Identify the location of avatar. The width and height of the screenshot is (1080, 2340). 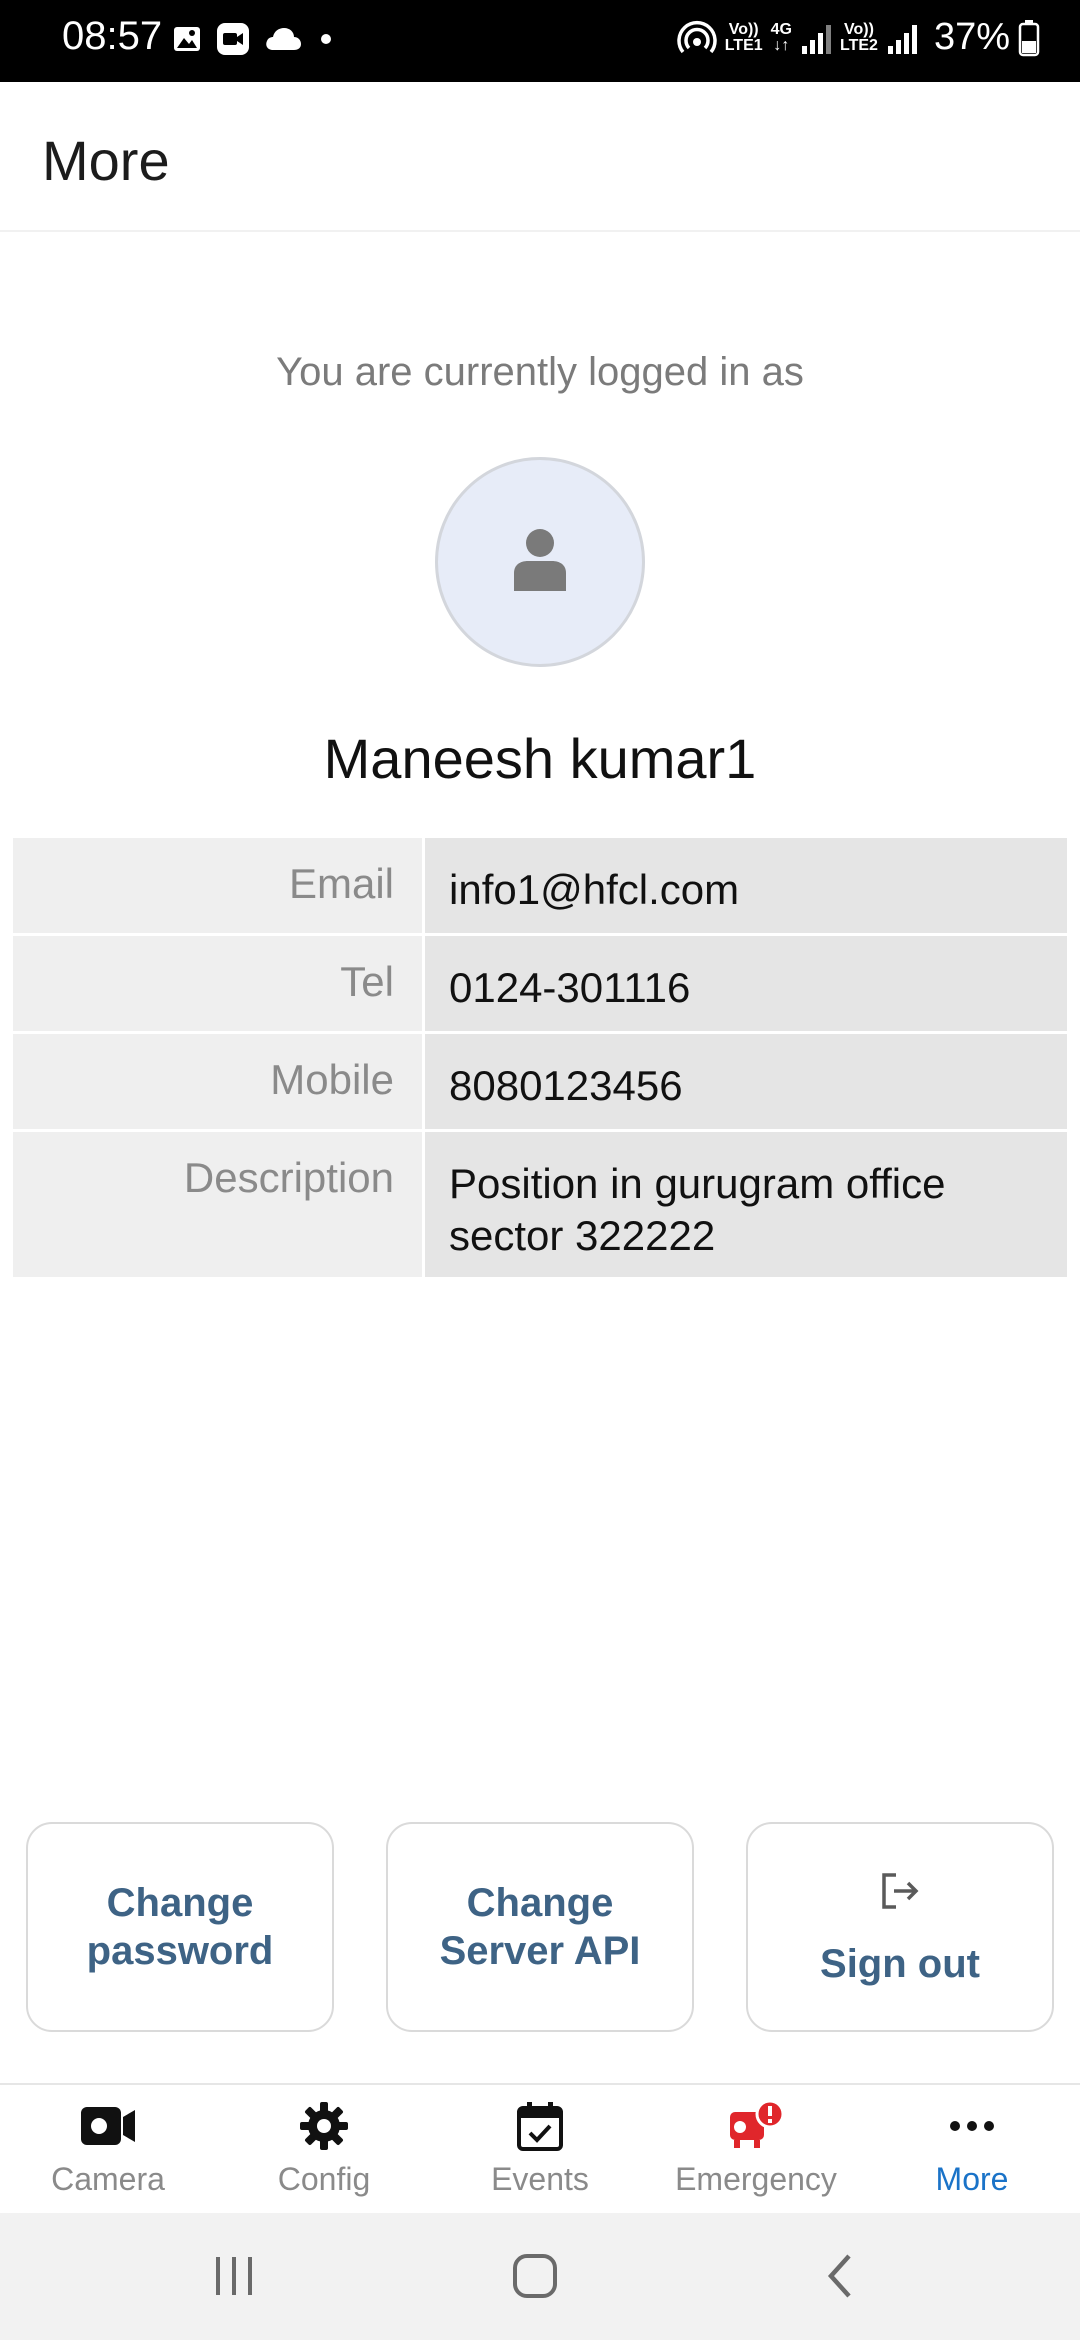
(540, 562).